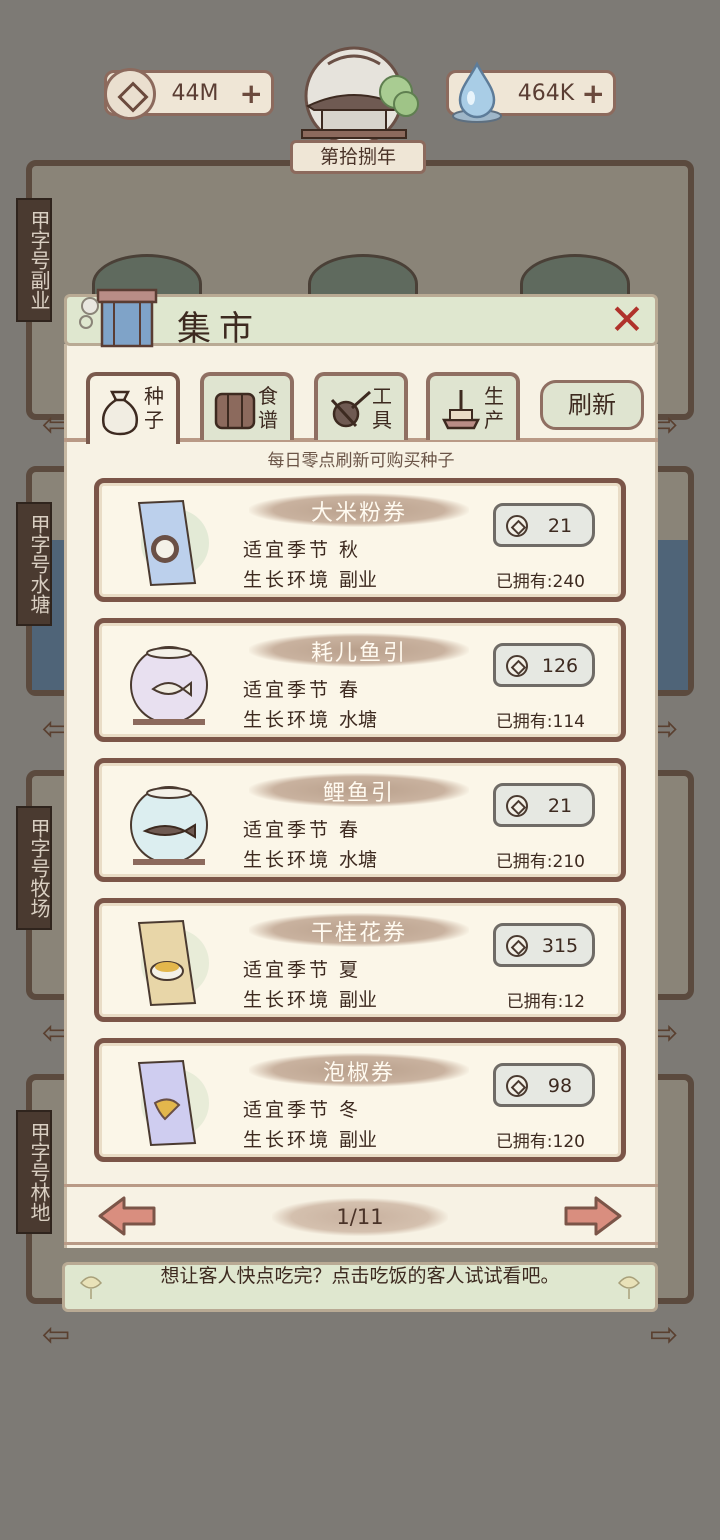 The height and width of the screenshot is (1540, 720). What do you see at coordinates (494, 408) in the screenshot?
I see `tab-production-label: 生产` at bounding box center [494, 408].